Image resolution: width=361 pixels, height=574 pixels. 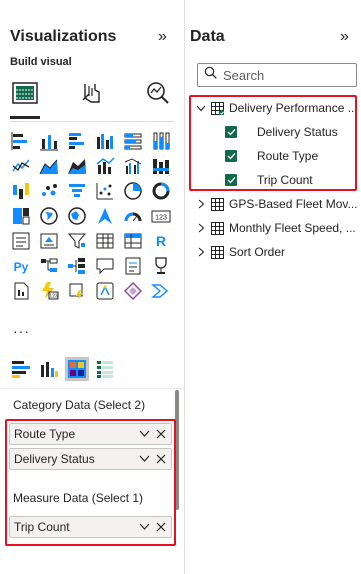 I want to click on clustered-column-chart-icon, so click(x=105, y=141).